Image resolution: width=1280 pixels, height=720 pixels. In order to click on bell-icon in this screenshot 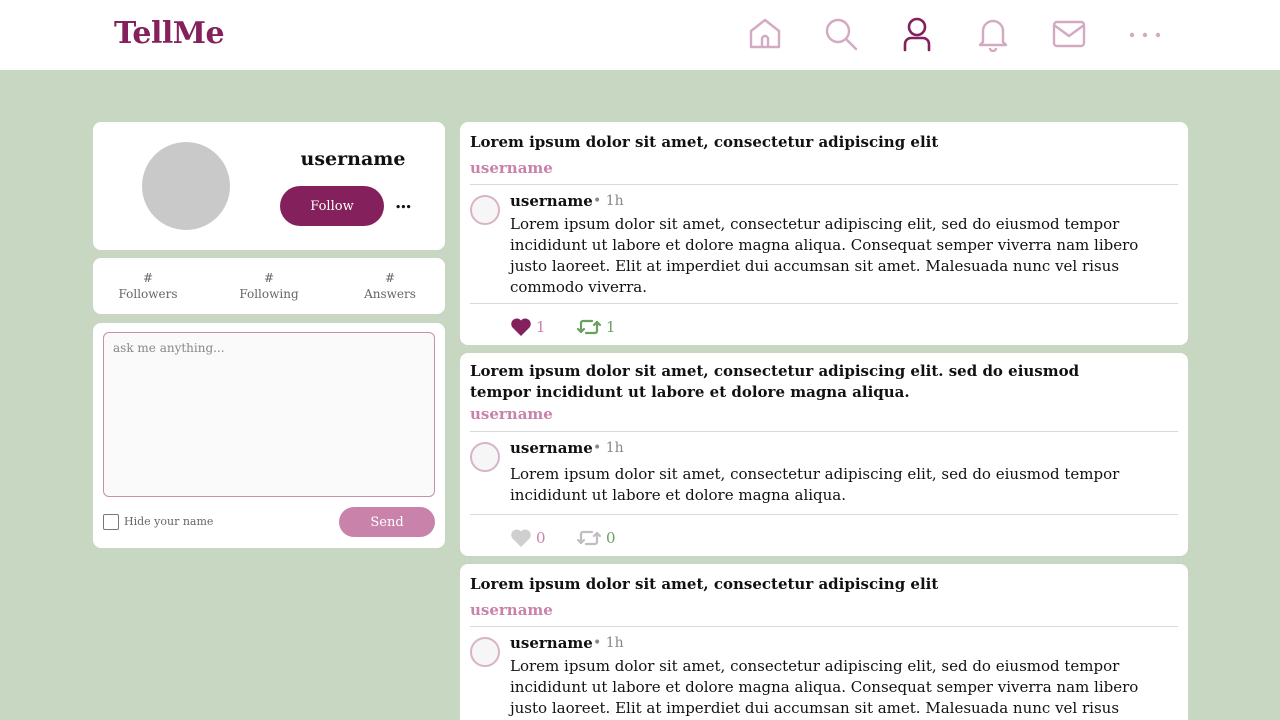, I will do `click(993, 35)`.